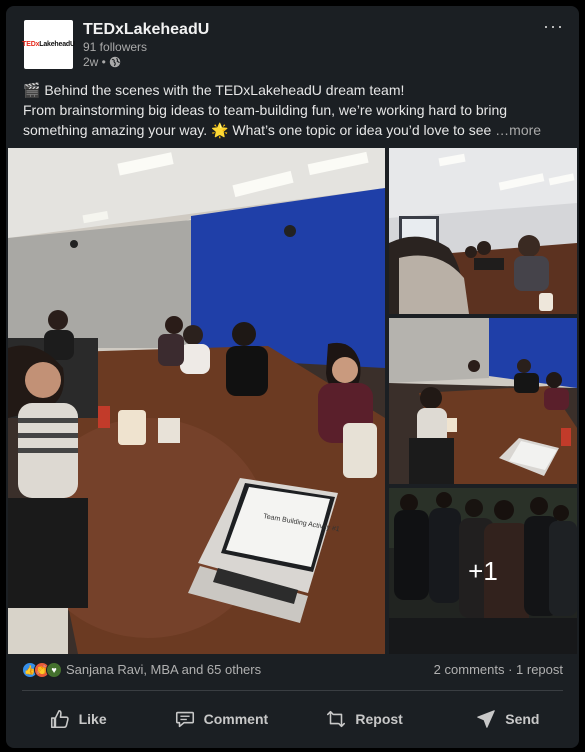 The width and height of the screenshot is (585, 752). Describe the element at coordinates (54, 670) in the screenshot. I see `support-icon: ♥` at that location.